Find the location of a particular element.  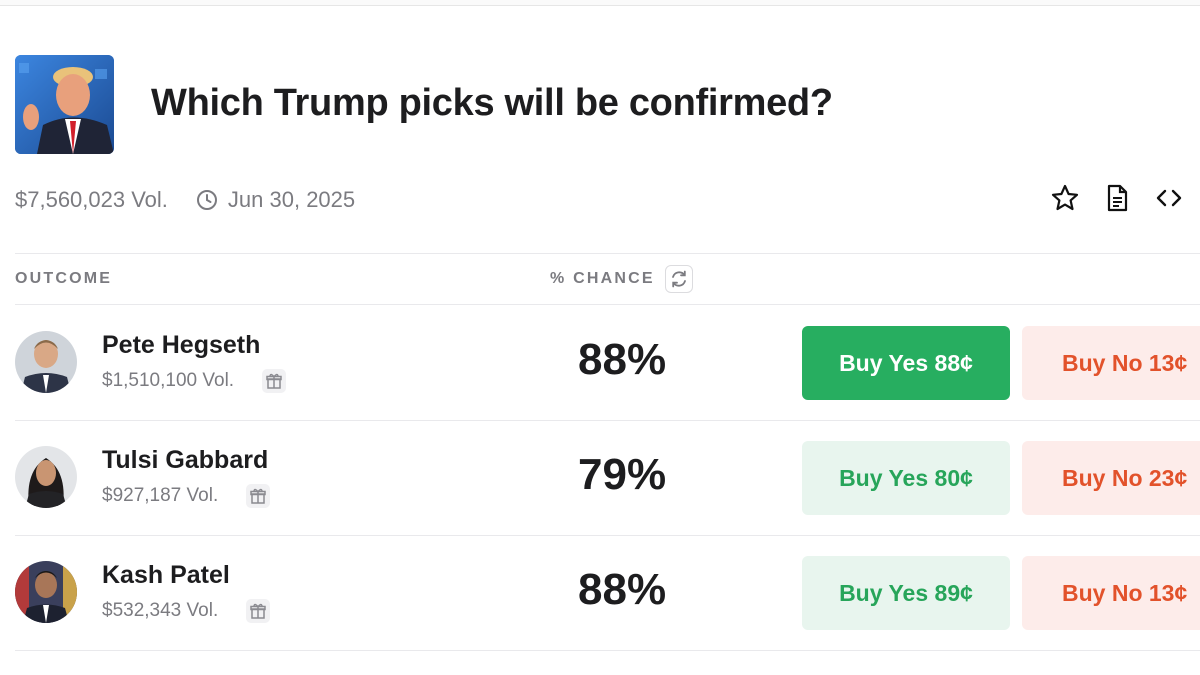

buy-yes-button: Buy Yes 89¢ is located at coordinates (906, 593).